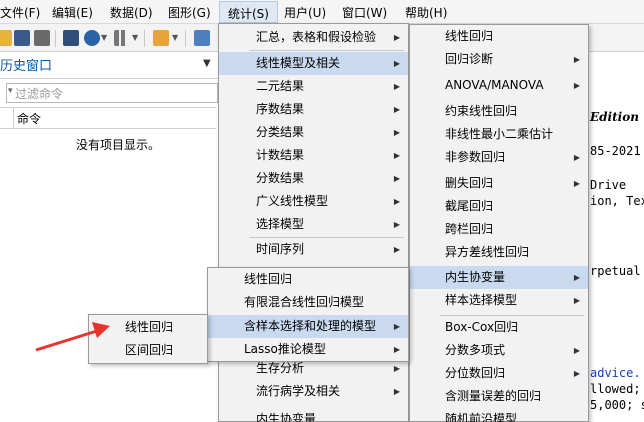 The image size is (644, 422). I want to click on annotation-arrow-icon, so click(72, 337).